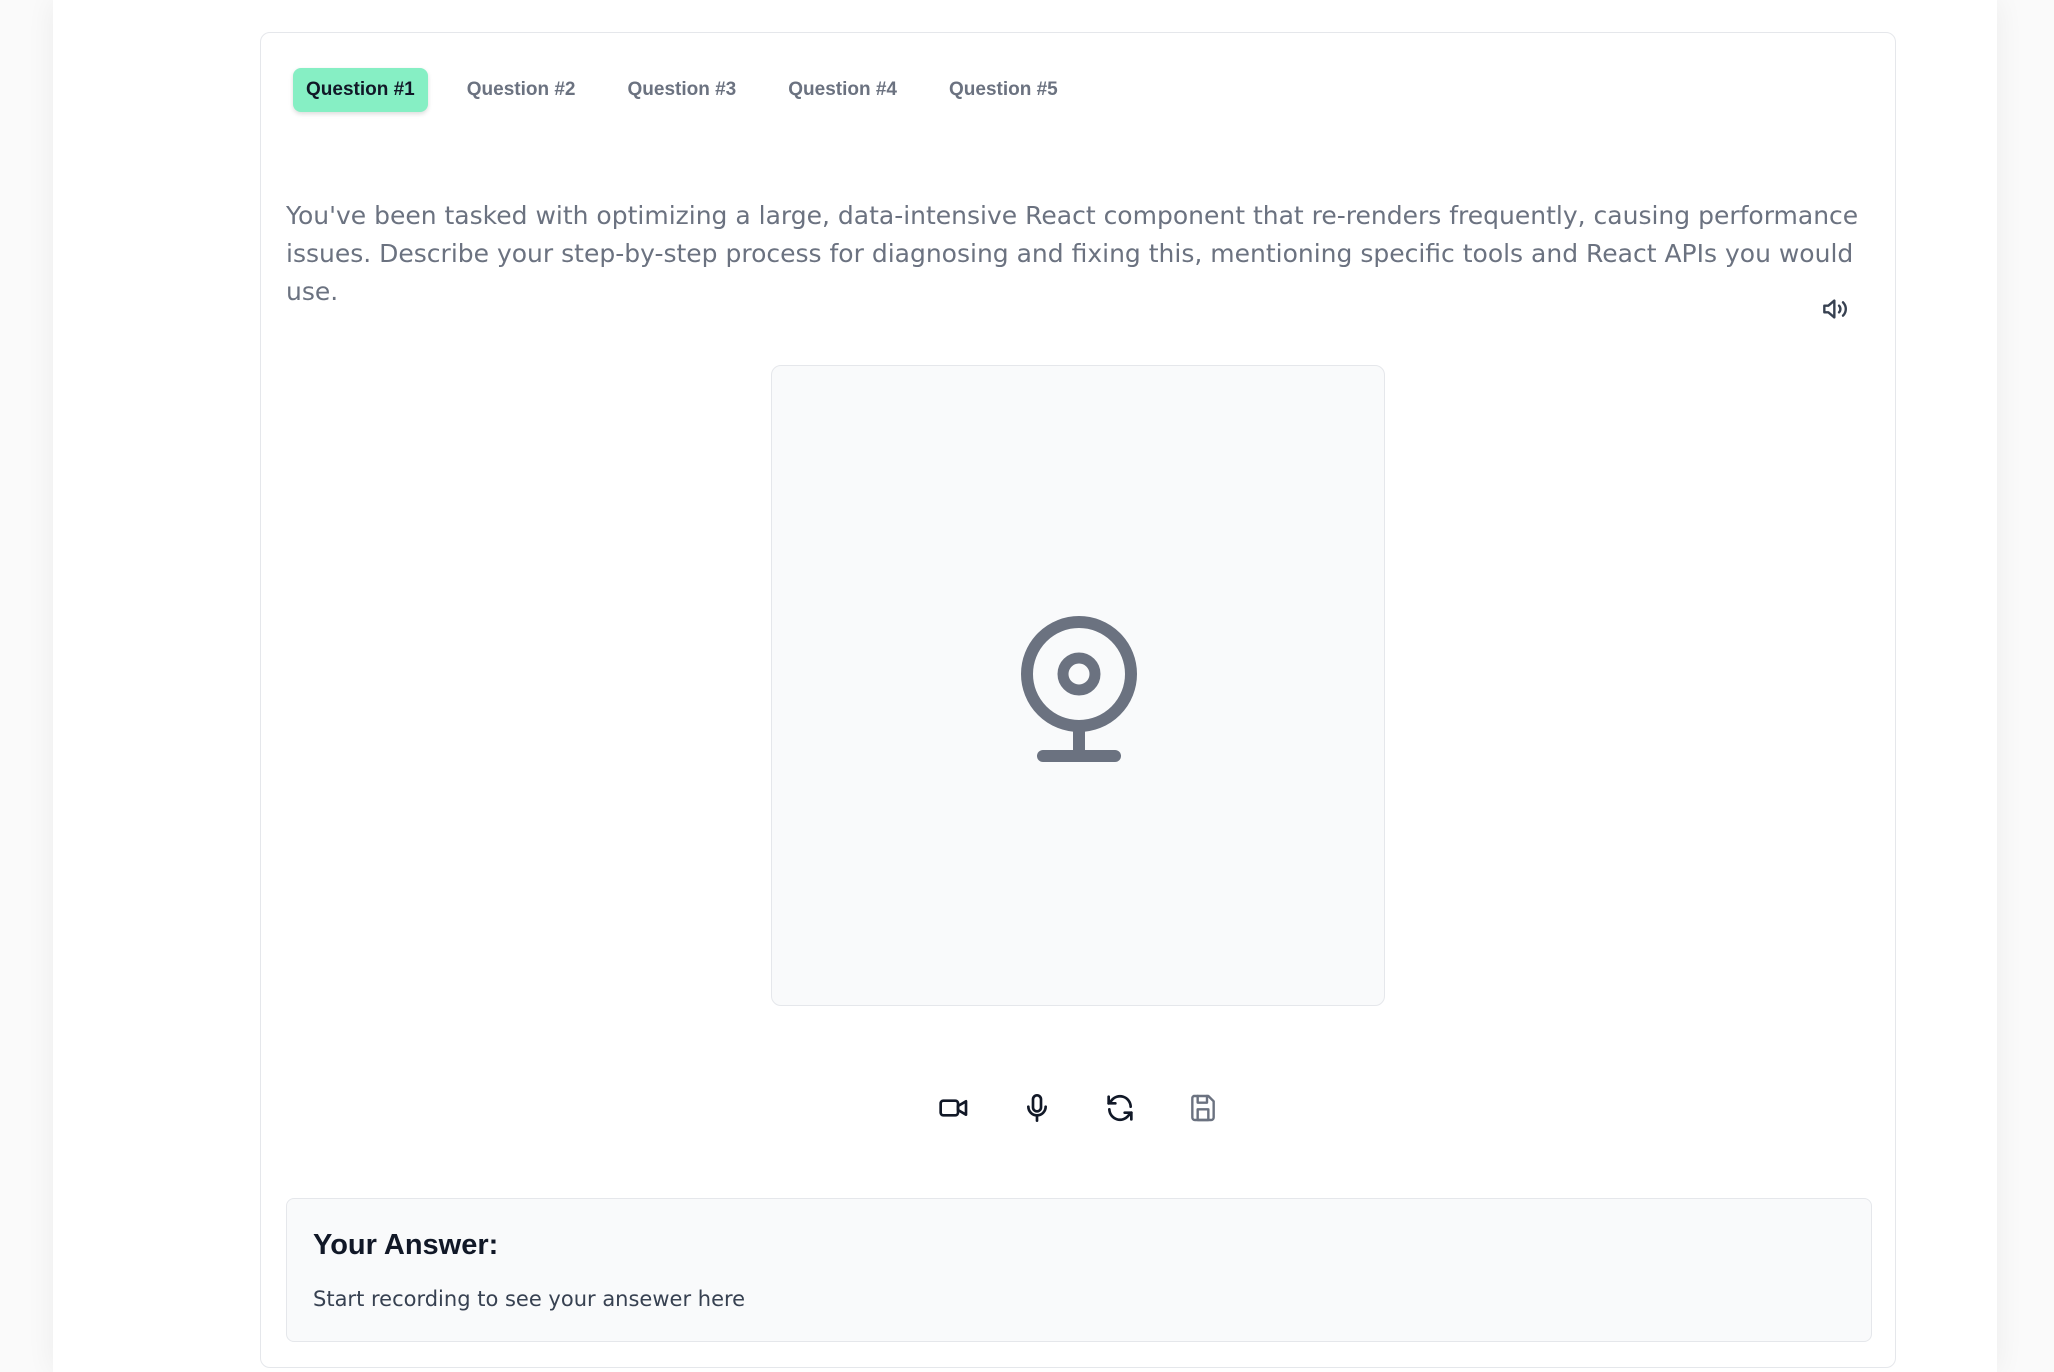 The width and height of the screenshot is (2054, 1372). Describe the element at coordinates (521, 90) in the screenshot. I see `tab-question-2: Question #2` at that location.